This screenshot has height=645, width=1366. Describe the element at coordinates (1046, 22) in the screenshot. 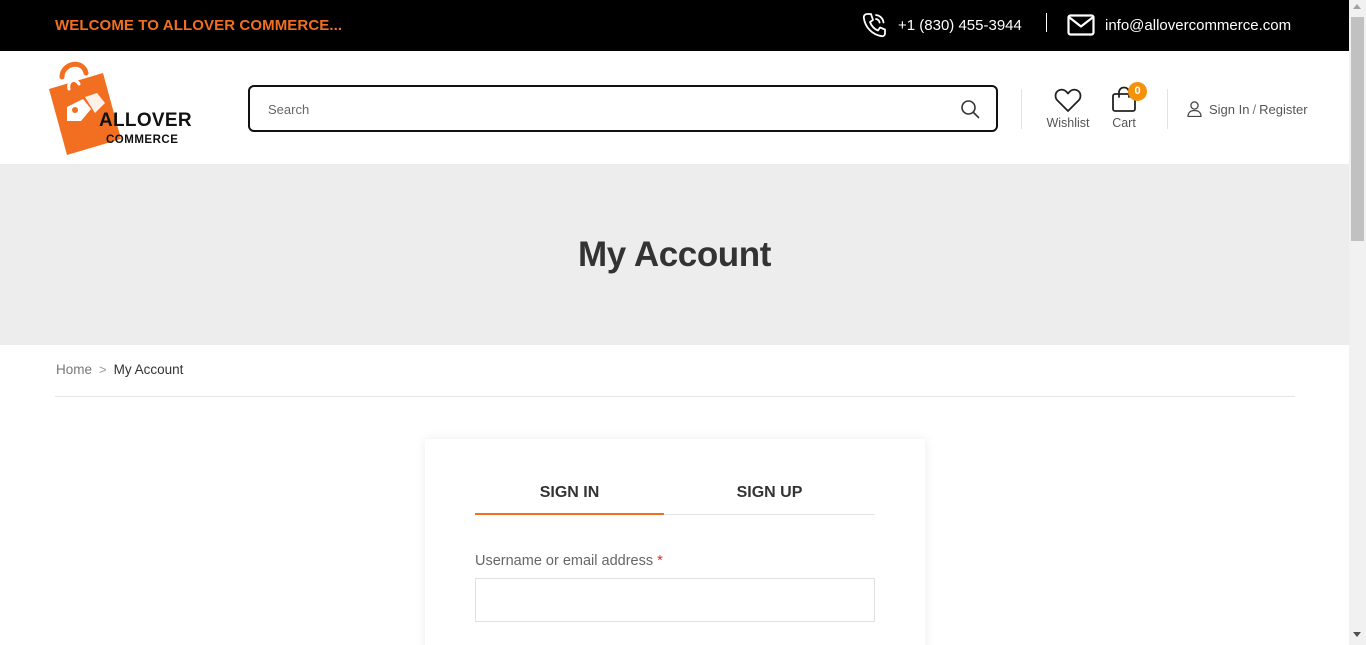

I see `topbar-divider` at that location.